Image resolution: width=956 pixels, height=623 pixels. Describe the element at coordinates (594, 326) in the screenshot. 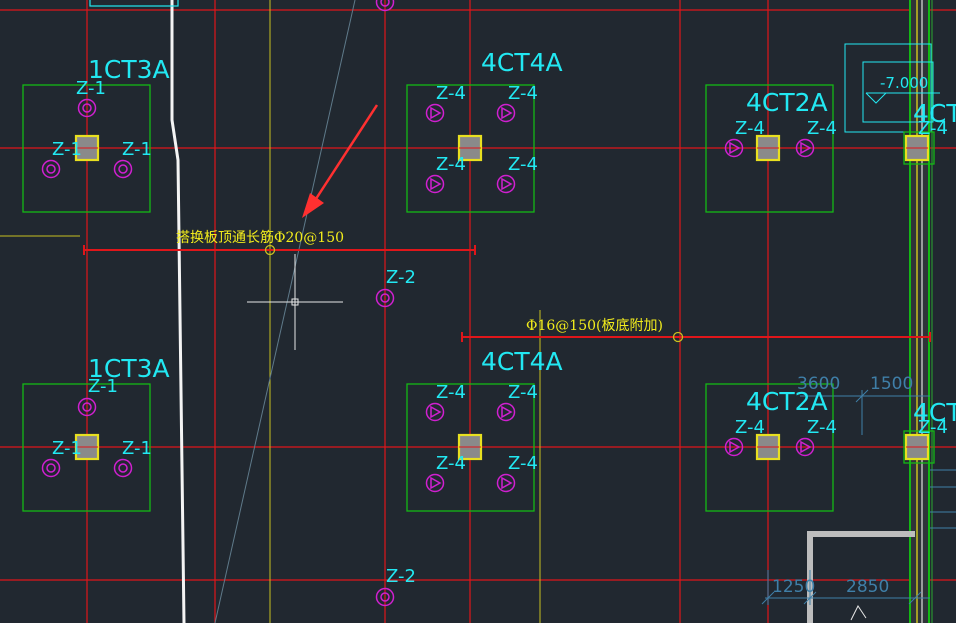

I see `rebar-note-bottom: Φ16@150(板底附加)` at that location.